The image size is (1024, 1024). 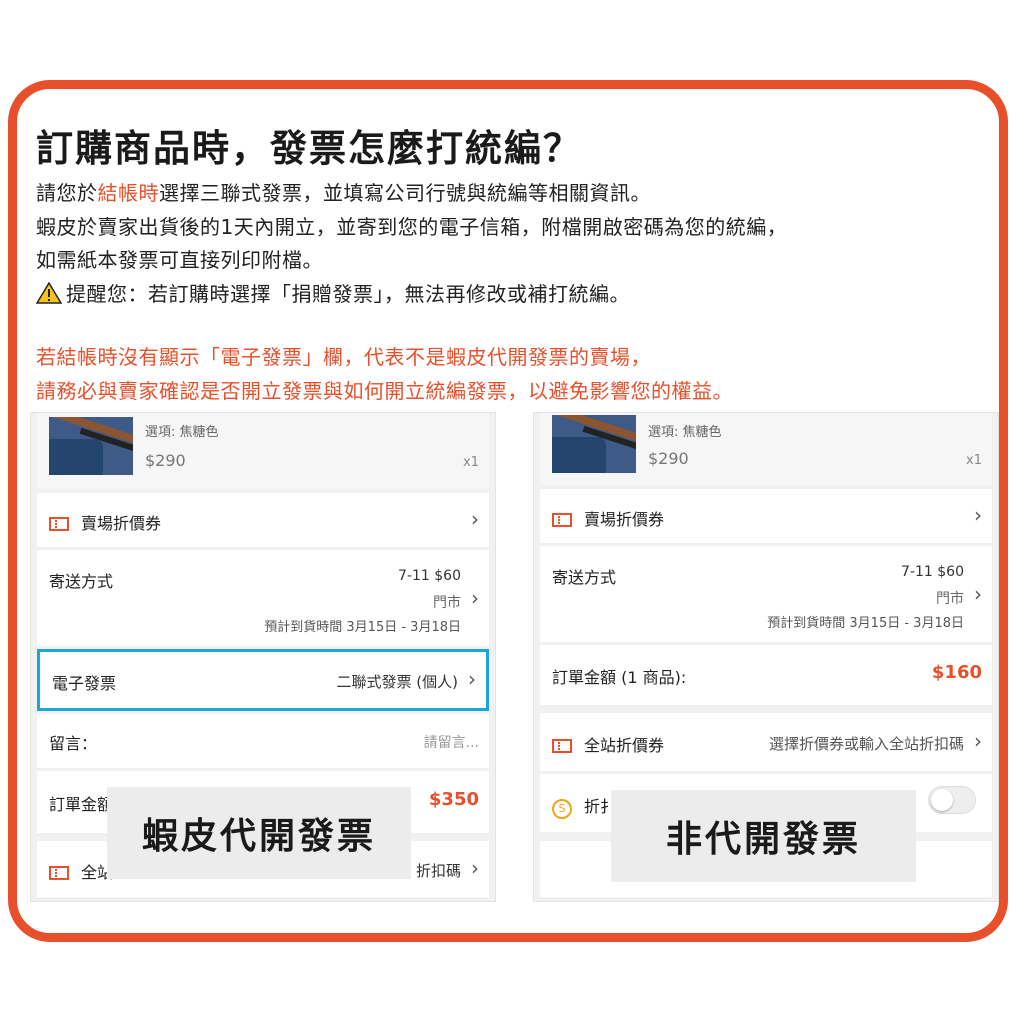 I want to click on warning-icon, so click(x=49, y=293).